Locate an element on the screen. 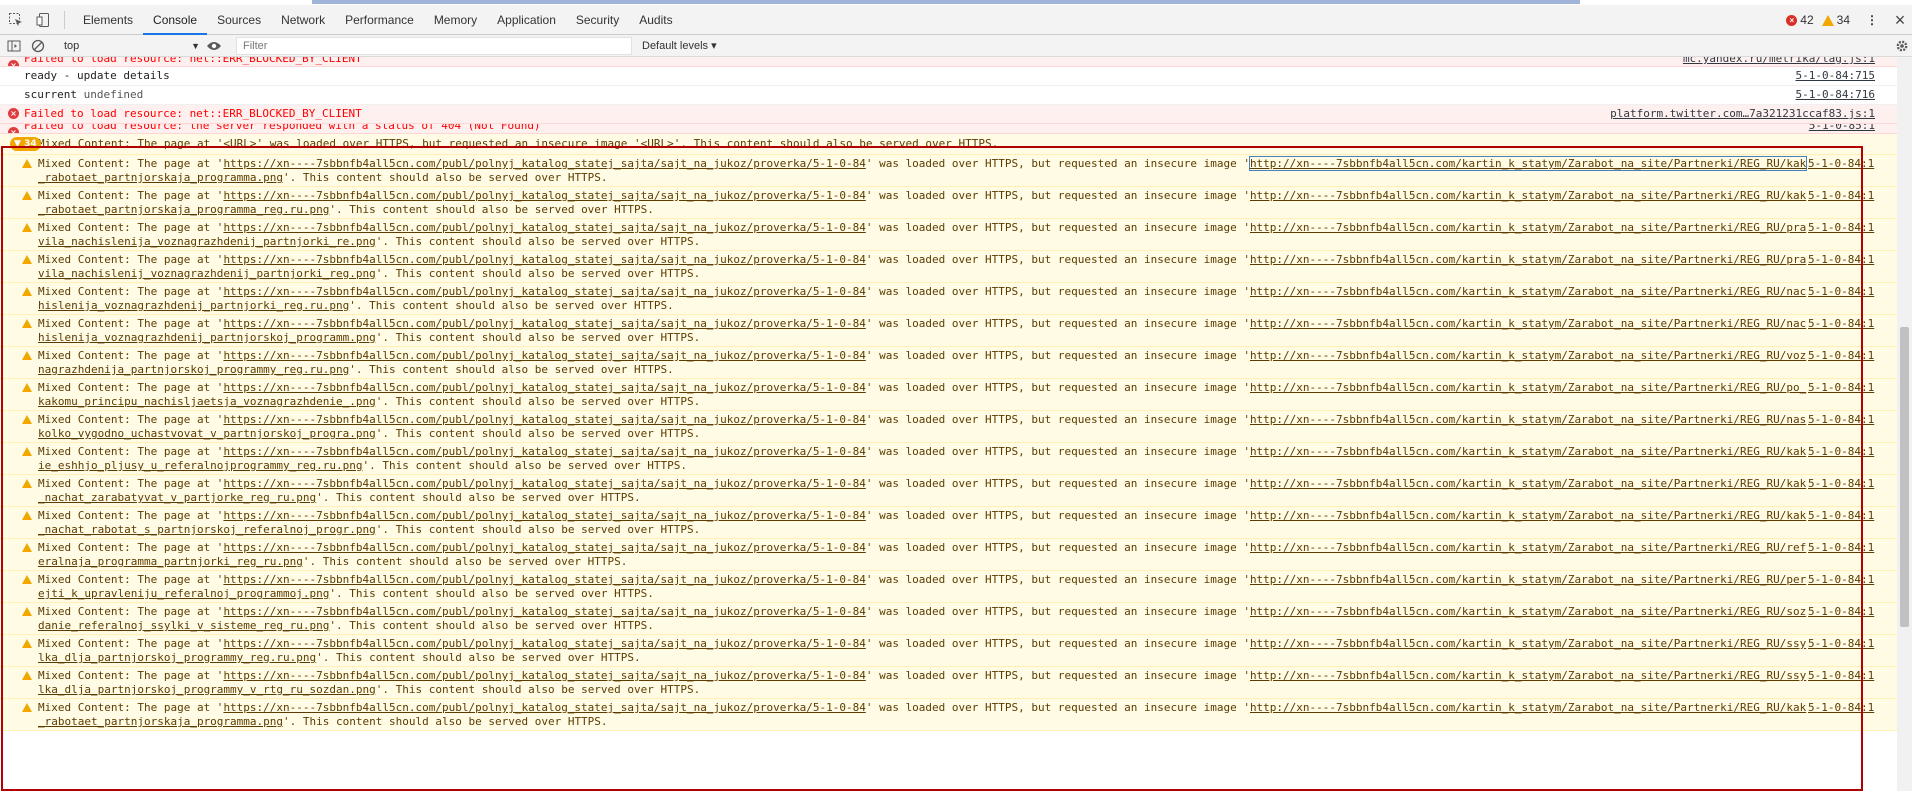  more-options-icon: ⋮ is located at coordinates (1872, 20).